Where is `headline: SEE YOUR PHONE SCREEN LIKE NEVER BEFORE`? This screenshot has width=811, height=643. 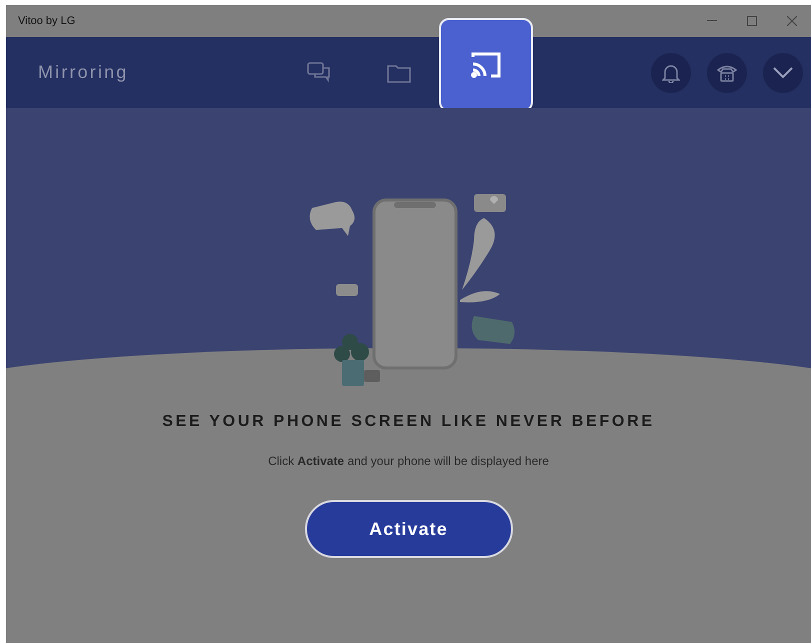 headline: SEE YOUR PHONE SCREEN LIKE NEVER BEFORE is located at coordinates (408, 422).